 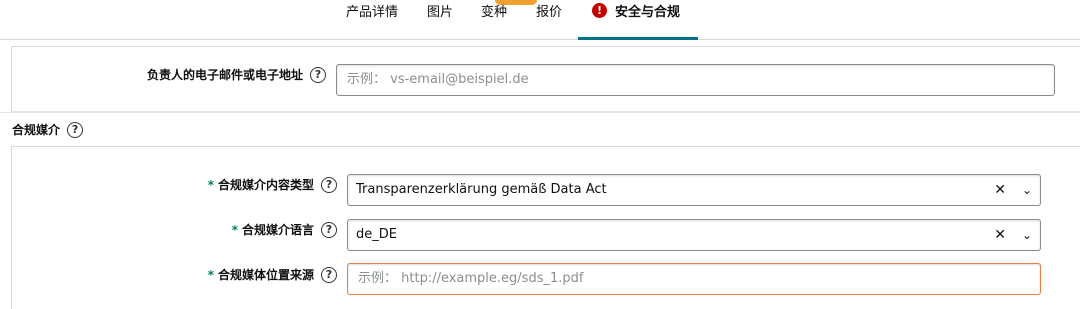 I want to click on content-type-label: 合规媒介内容类型, so click(x=265, y=185).